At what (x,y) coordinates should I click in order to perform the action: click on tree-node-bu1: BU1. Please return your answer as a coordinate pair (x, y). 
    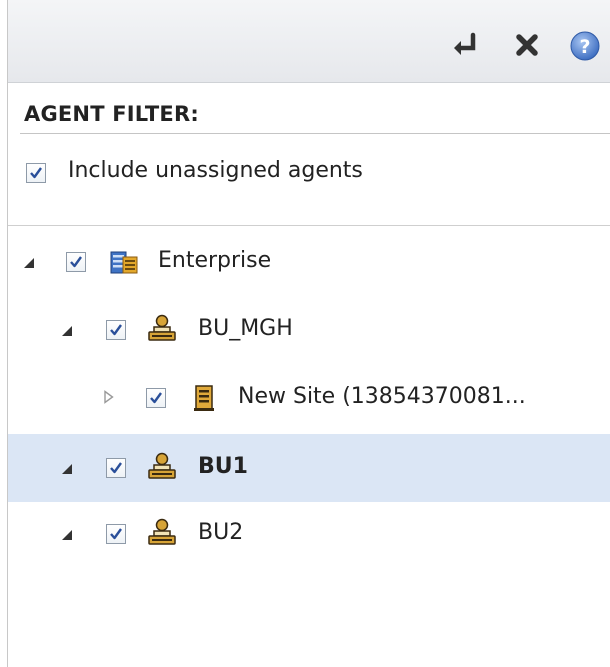
    Looking at the image, I should click on (309, 468).